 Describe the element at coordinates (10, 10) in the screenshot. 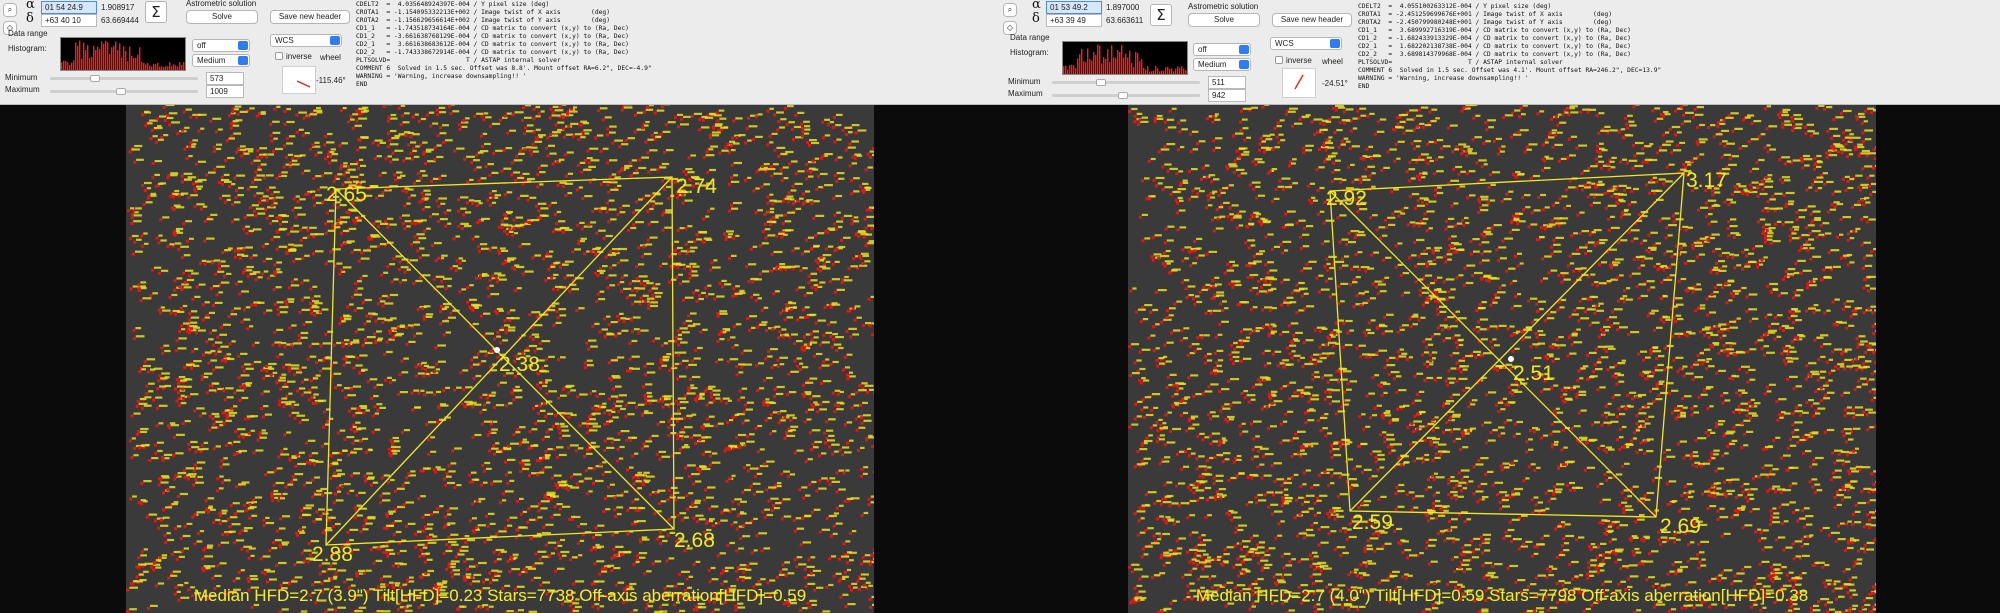

I see `zoom-icon: ⌕` at that location.